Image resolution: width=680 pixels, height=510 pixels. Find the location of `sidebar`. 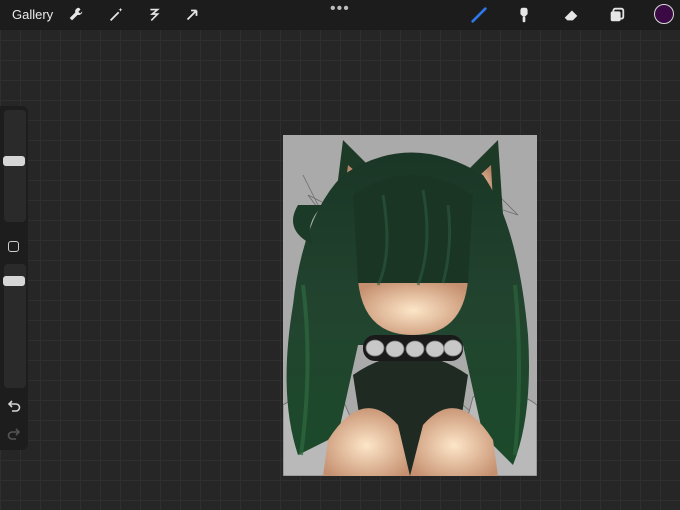

sidebar is located at coordinates (14, 278).